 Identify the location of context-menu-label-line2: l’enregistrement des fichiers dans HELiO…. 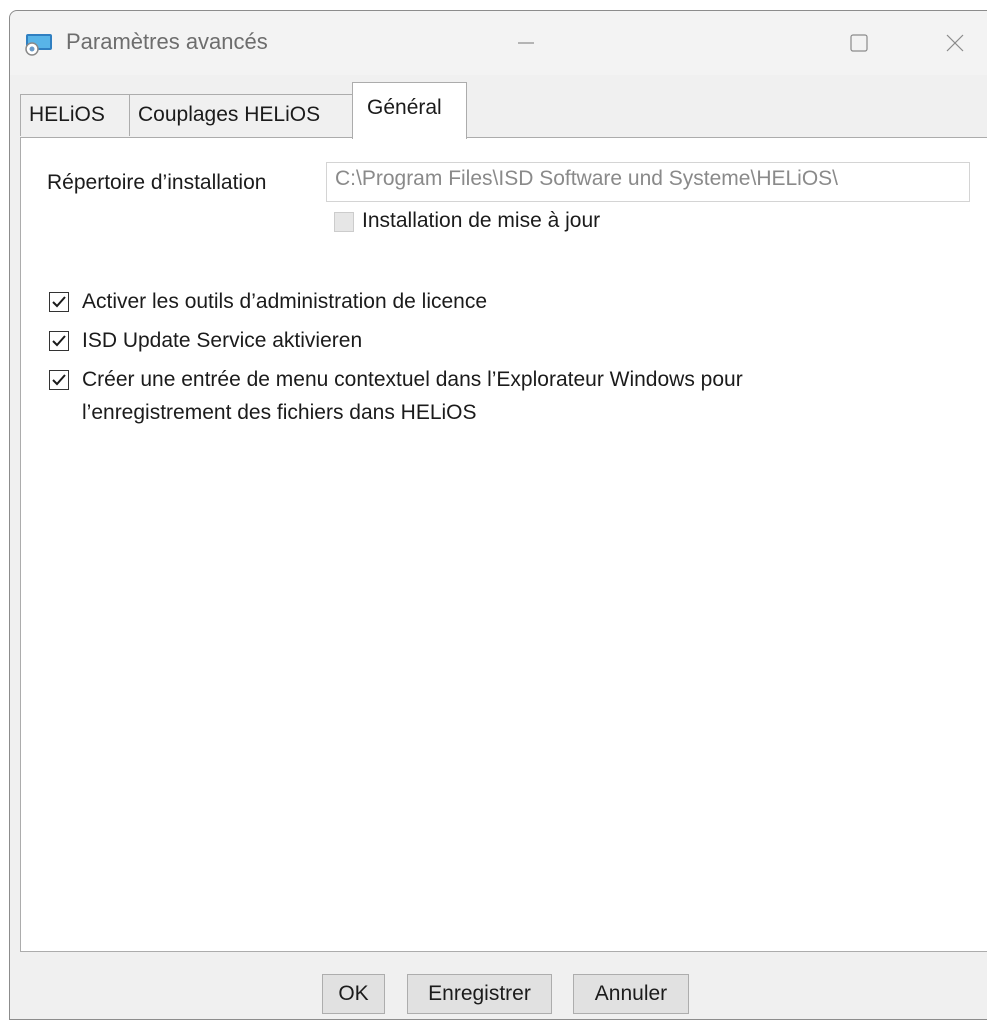
(279, 412).